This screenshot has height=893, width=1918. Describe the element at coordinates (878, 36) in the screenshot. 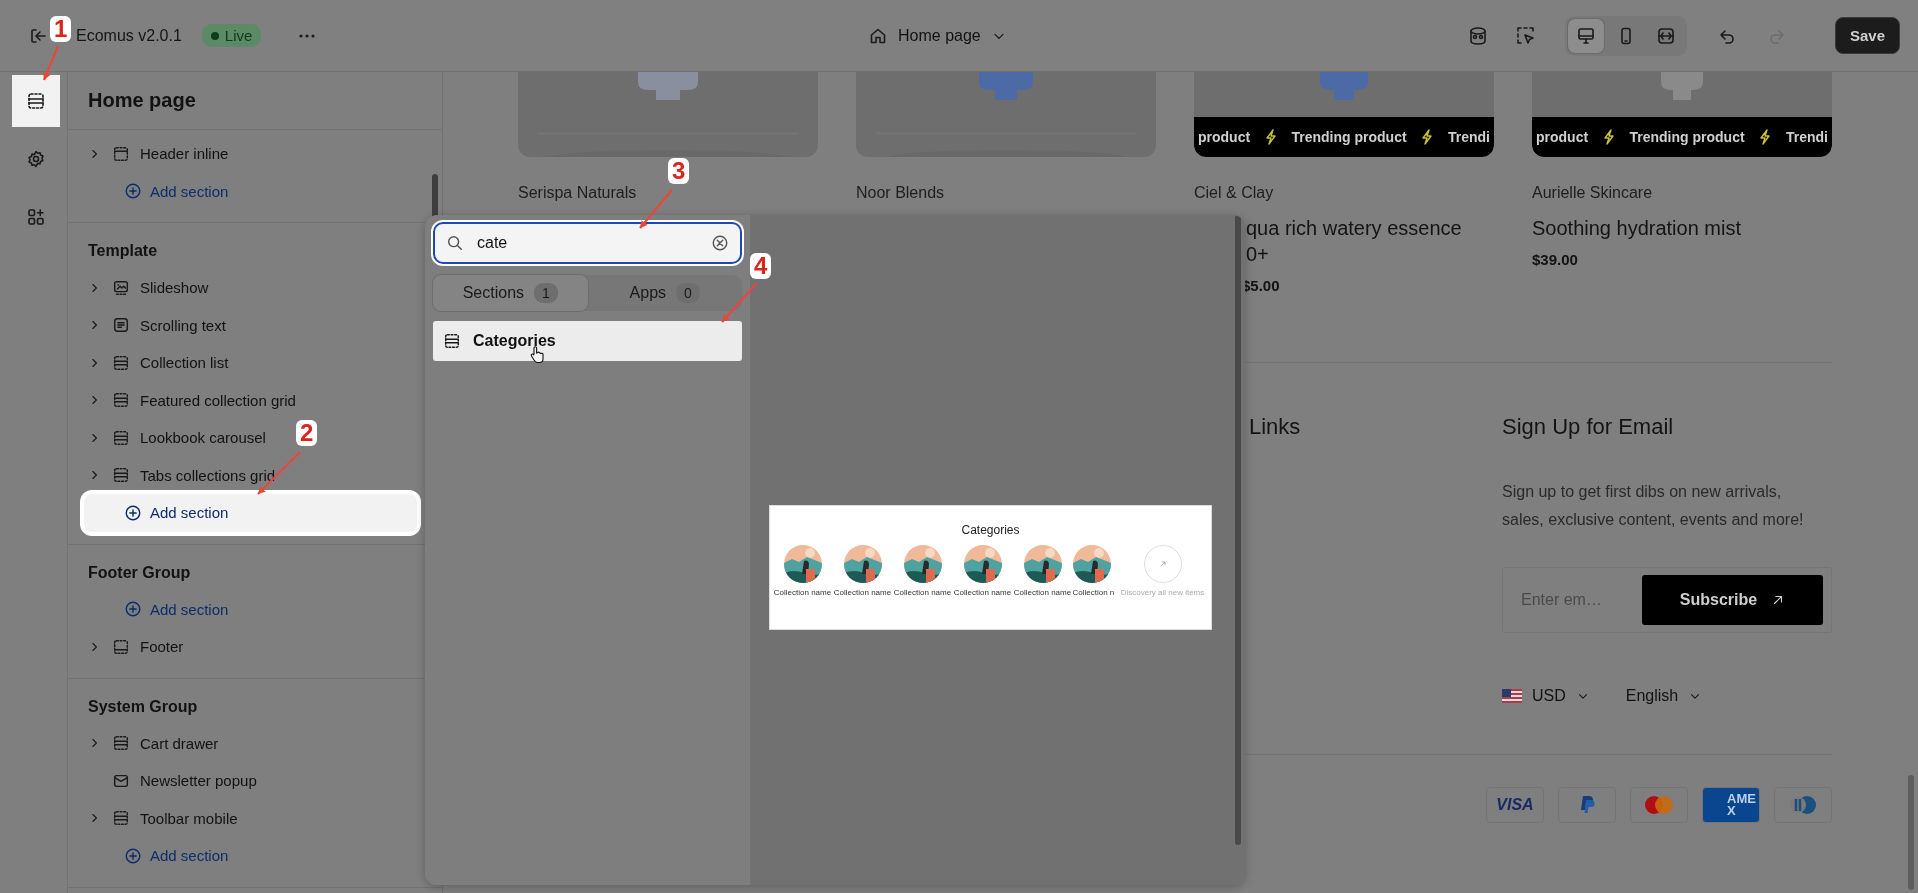

I see `home-icon` at that location.